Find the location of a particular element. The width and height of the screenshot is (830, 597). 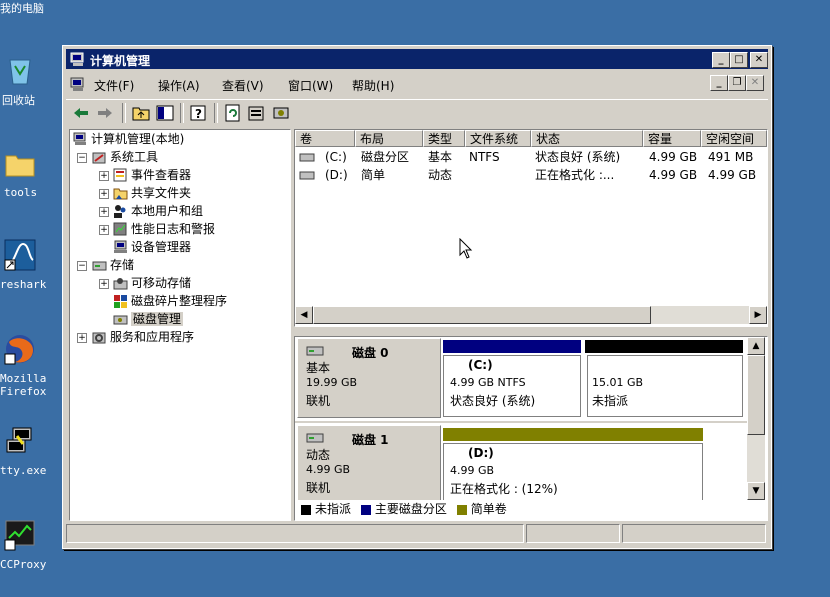

folder-icon is located at coordinates (20, 163).